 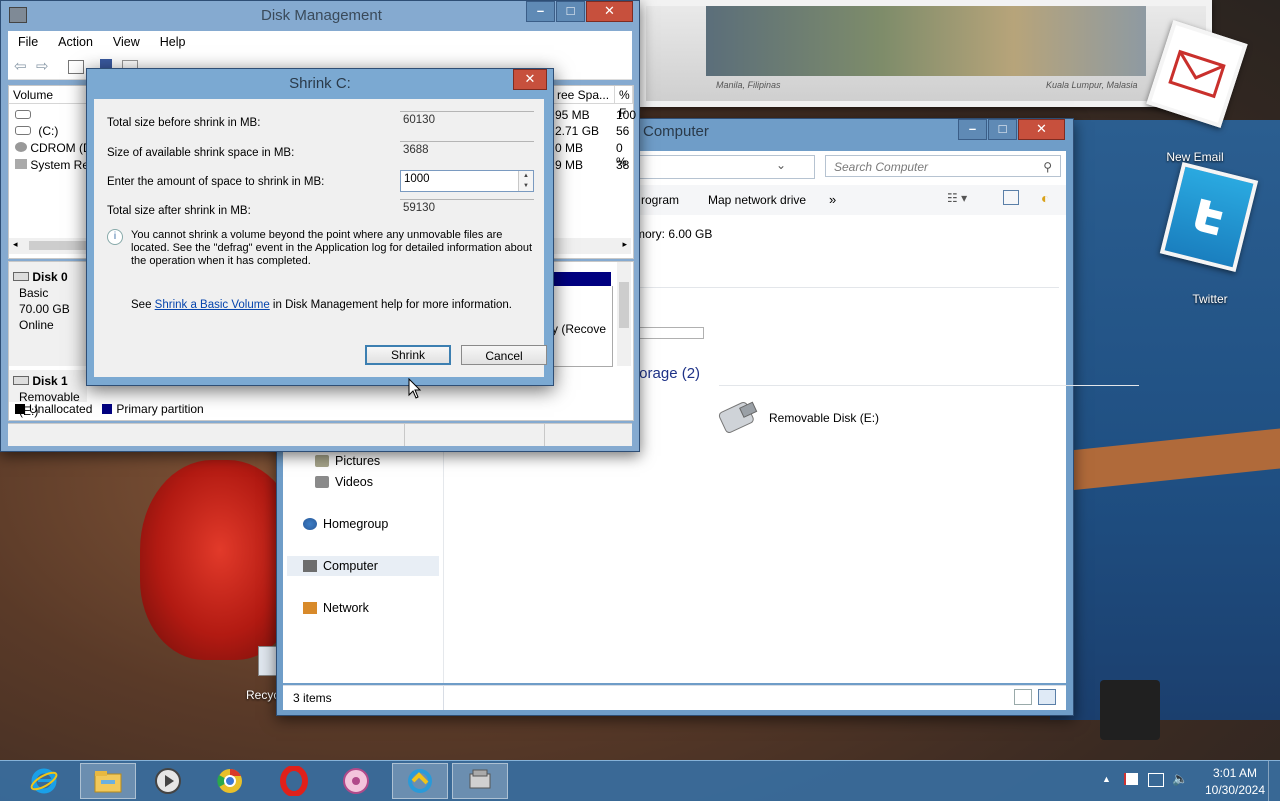 What do you see at coordinates (1274, 781) in the screenshot?
I see `show-desktop-button` at bounding box center [1274, 781].